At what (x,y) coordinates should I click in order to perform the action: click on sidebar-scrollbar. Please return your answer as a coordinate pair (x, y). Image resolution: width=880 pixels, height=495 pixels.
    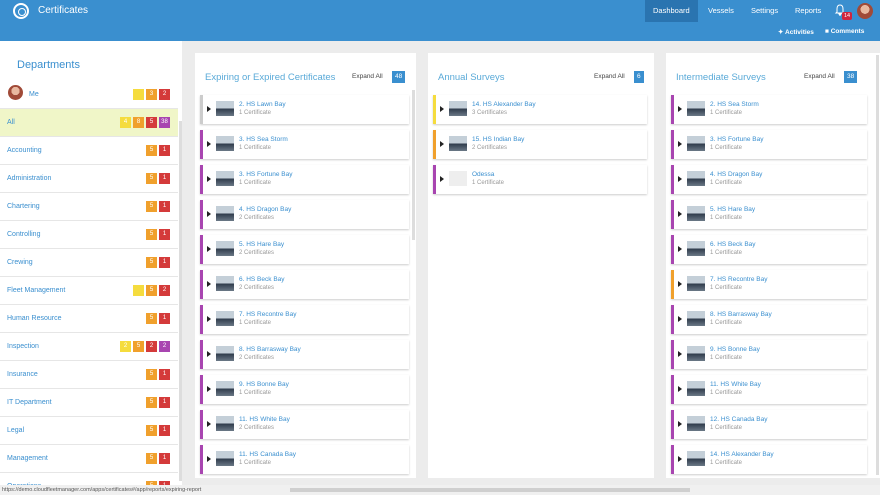
    Looking at the image, I should click on (180, 301).